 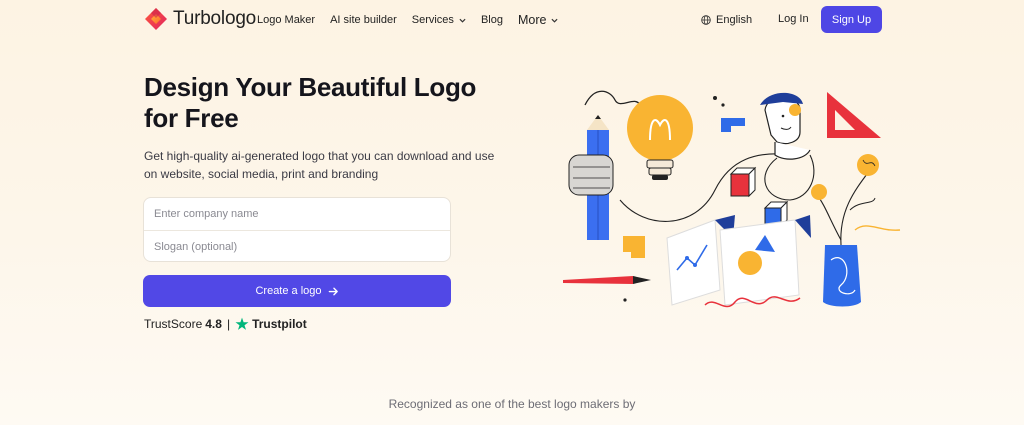 I want to click on title-line-2: for Free, so click(x=191, y=118).